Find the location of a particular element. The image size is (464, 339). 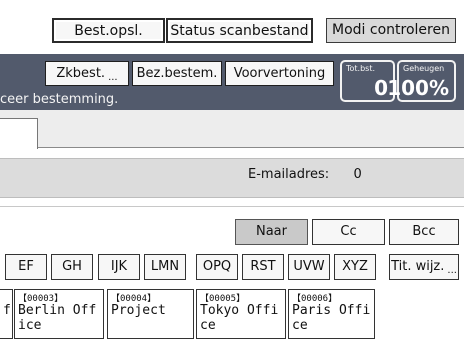

modi-controleren-label: Modi controleren is located at coordinates (391, 30).